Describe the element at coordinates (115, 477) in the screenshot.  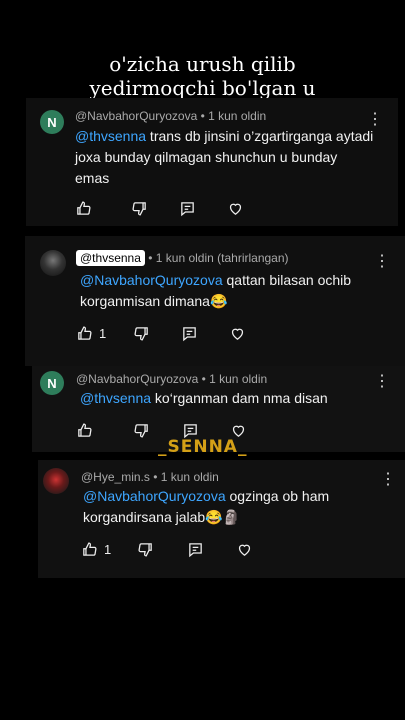
I see `comment-username: @Hye_min.s` at that location.